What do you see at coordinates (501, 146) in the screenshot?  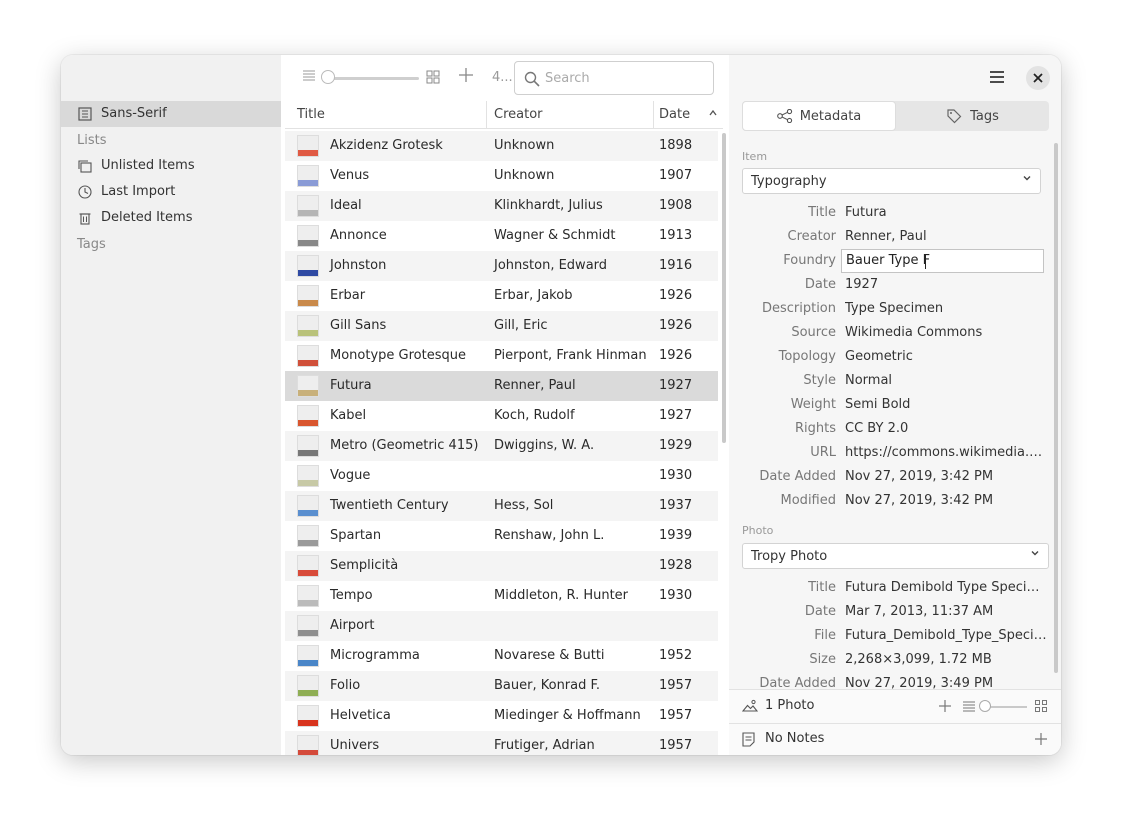 I see `table-row: Akzidenz Grotesk Unknown 1898` at bounding box center [501, 146].